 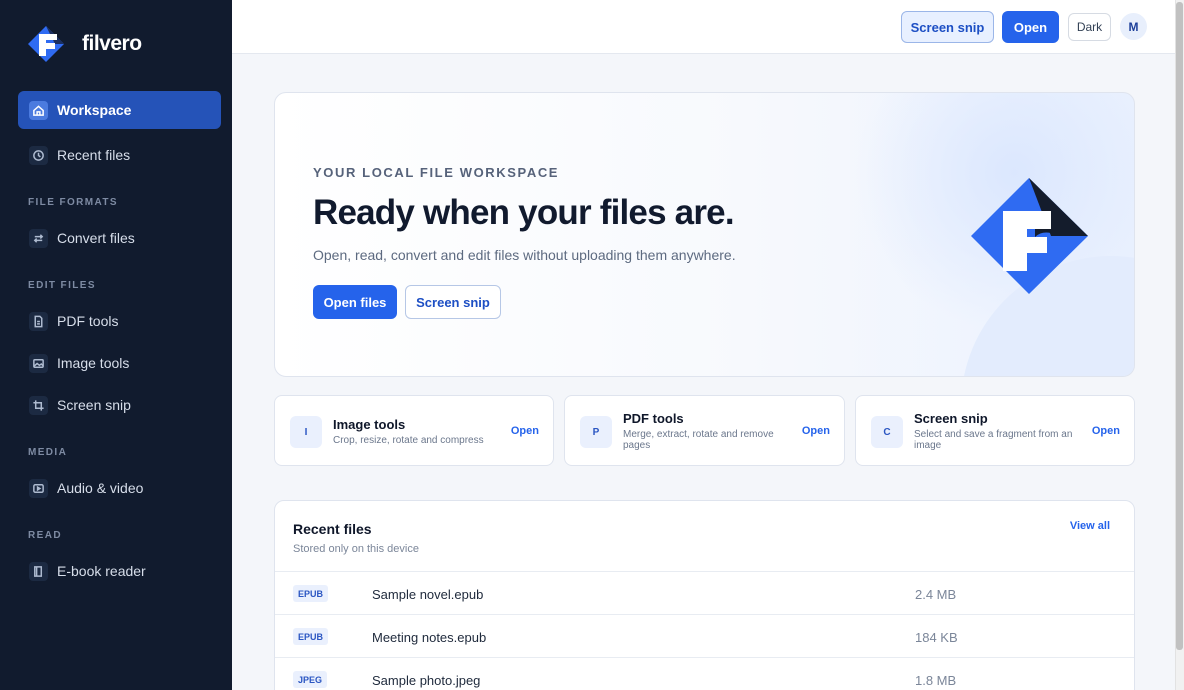 I want to click on document-icon, so click(x=38, y=321).